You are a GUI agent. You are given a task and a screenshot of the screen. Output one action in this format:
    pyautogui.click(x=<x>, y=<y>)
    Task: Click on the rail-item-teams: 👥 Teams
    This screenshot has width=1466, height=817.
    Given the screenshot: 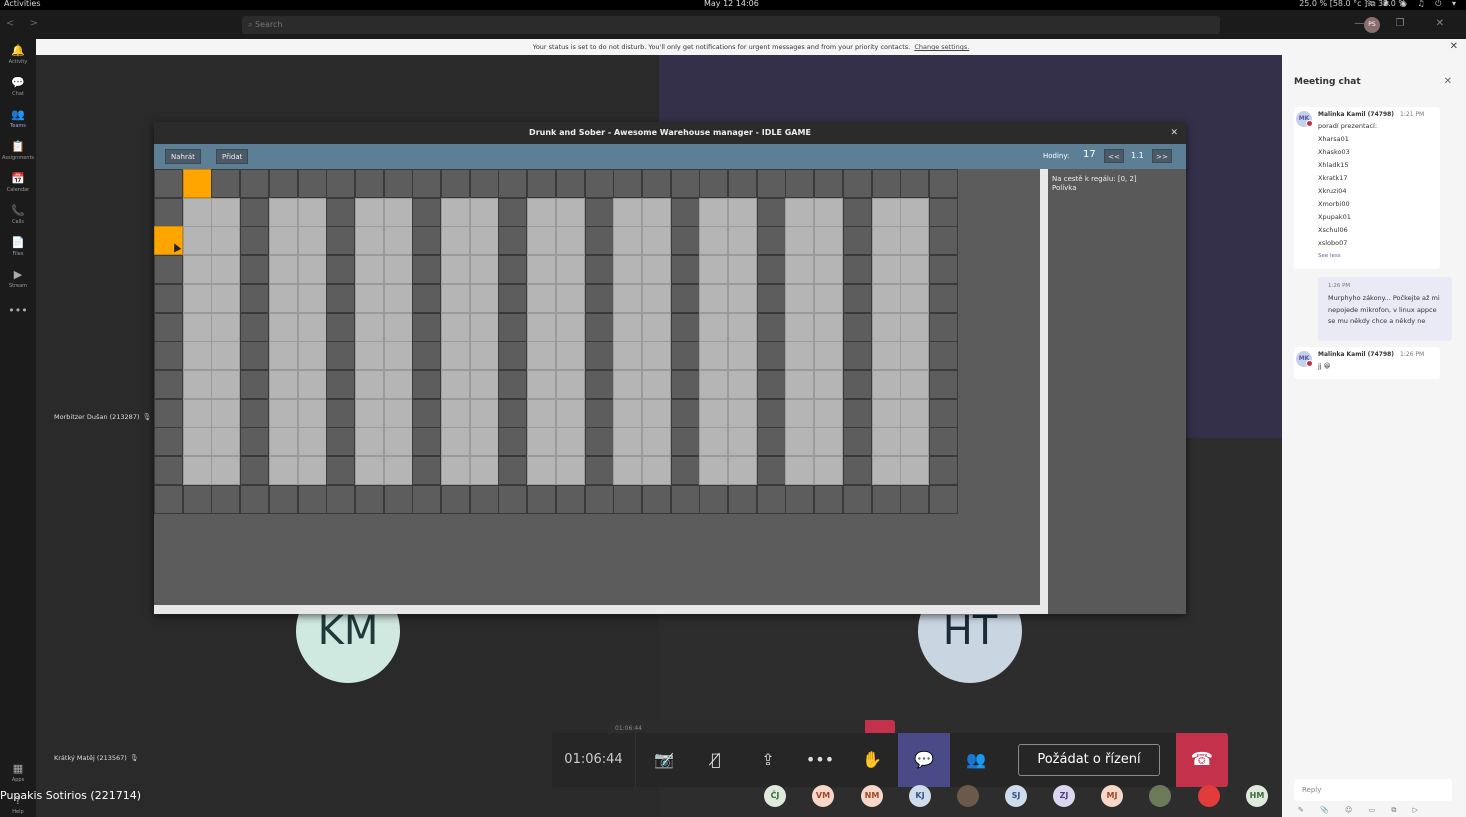 What is the action you would take?
    pyautogui.click(x=18, y=124)
    